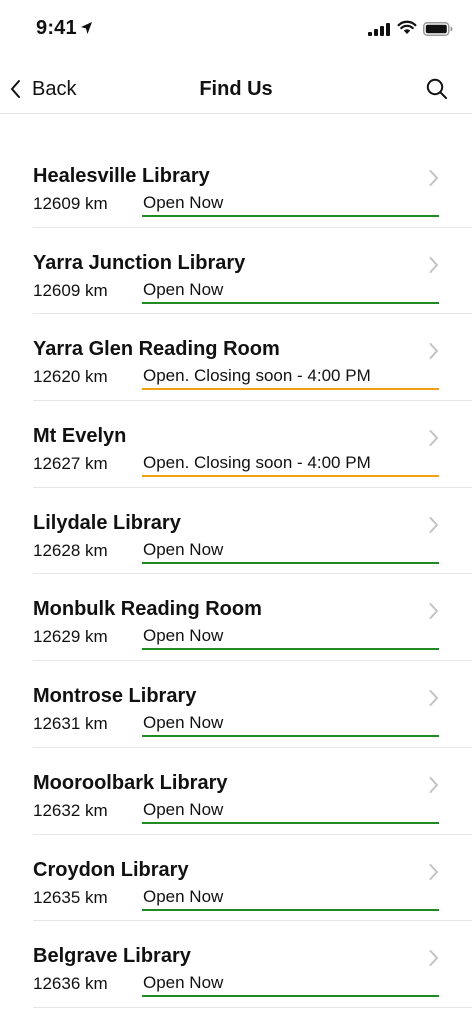 The height and width of the screenshot is (1024, 472). What do you see at coordinates (139, 262) in the screenshot?
I see `library-name: Yarra Junction Library` at bounding box center [139, 262].